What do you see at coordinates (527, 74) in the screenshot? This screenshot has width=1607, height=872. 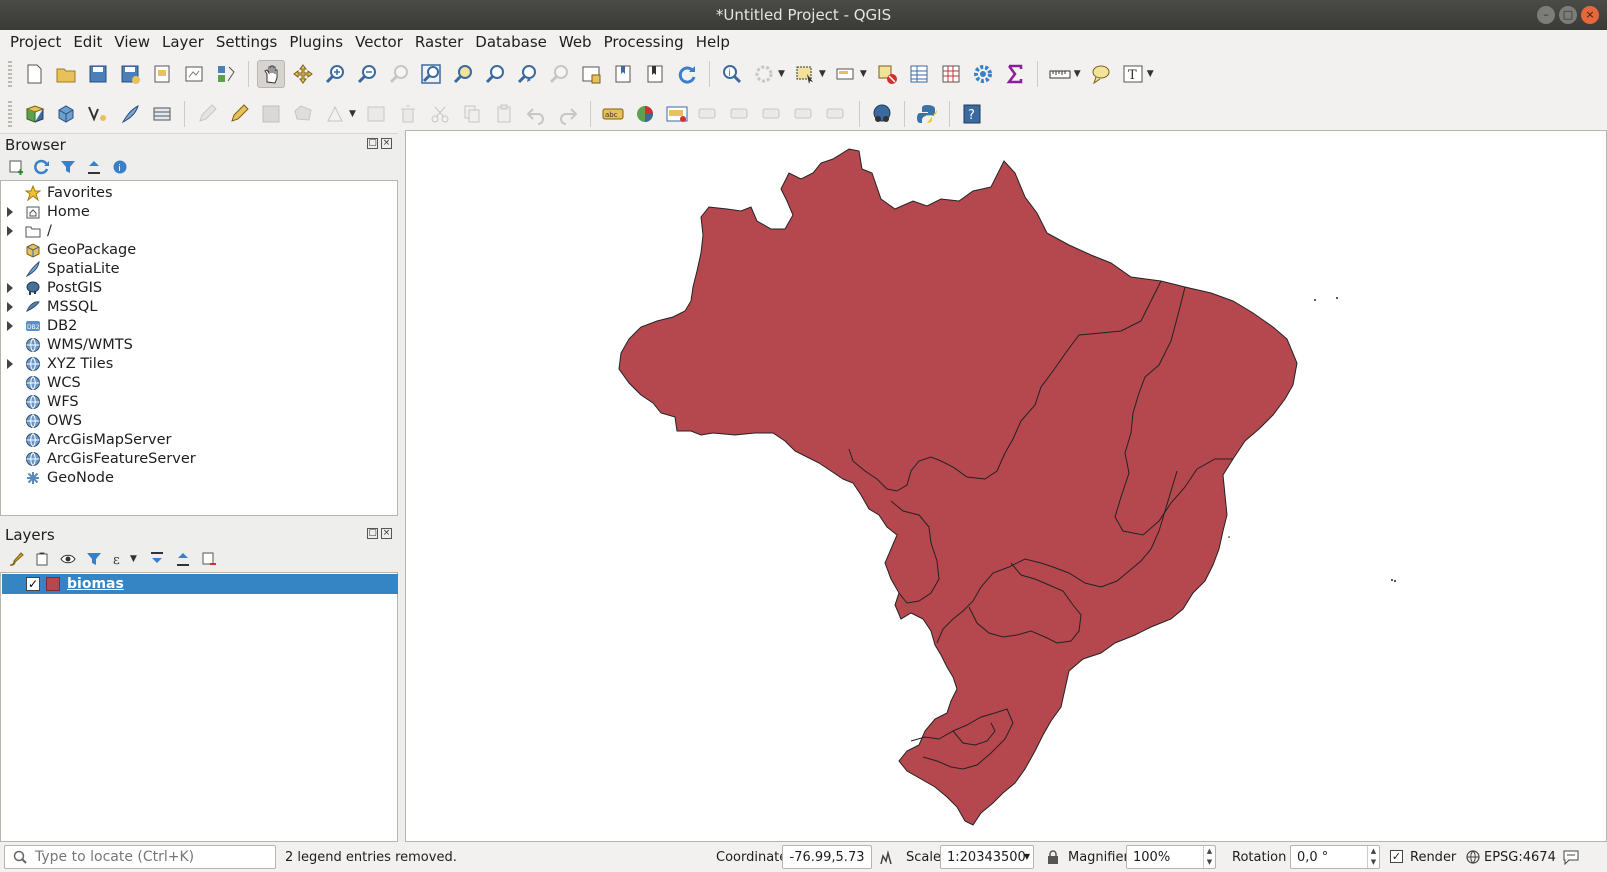 I see `zoom-last-button` at bounding box center [527, 74].